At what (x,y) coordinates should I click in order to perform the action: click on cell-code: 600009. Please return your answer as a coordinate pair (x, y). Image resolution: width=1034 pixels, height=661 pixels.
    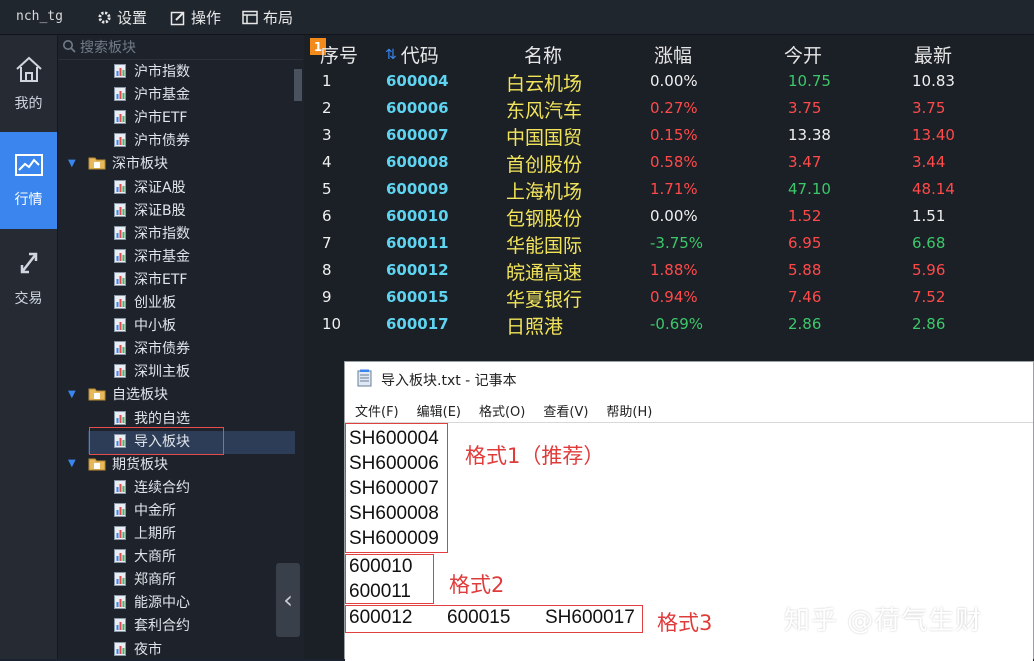
    Looking at the image, I should click on (417, 189).